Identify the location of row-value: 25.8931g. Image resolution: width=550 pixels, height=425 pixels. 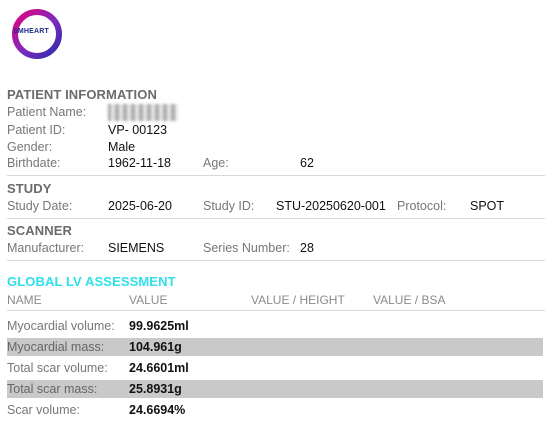
(155, 389).